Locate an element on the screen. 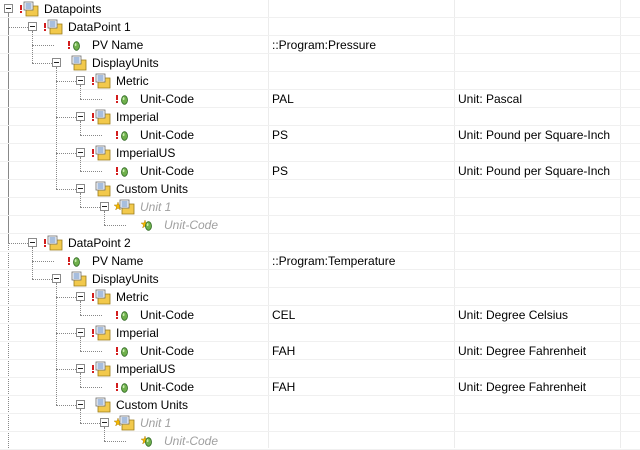 This screenshot has width=640, height=450. tree-node-unit-system-label: Imperial is located at coordinates (137, 333).